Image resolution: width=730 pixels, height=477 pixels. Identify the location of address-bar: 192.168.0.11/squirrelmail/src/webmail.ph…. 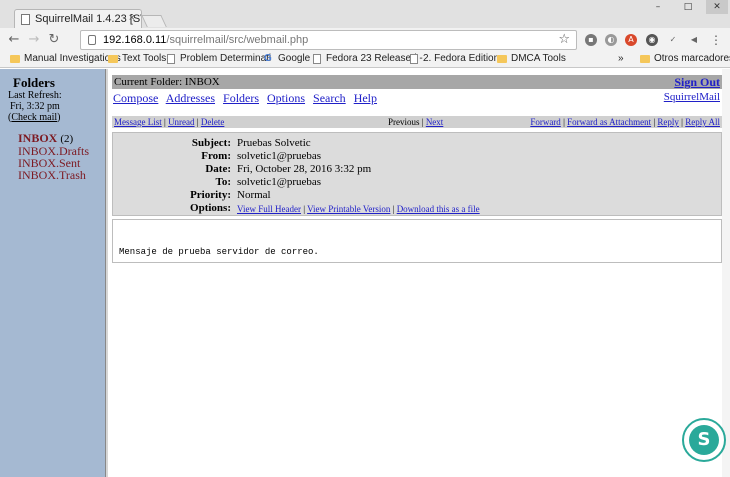
(328, 40).